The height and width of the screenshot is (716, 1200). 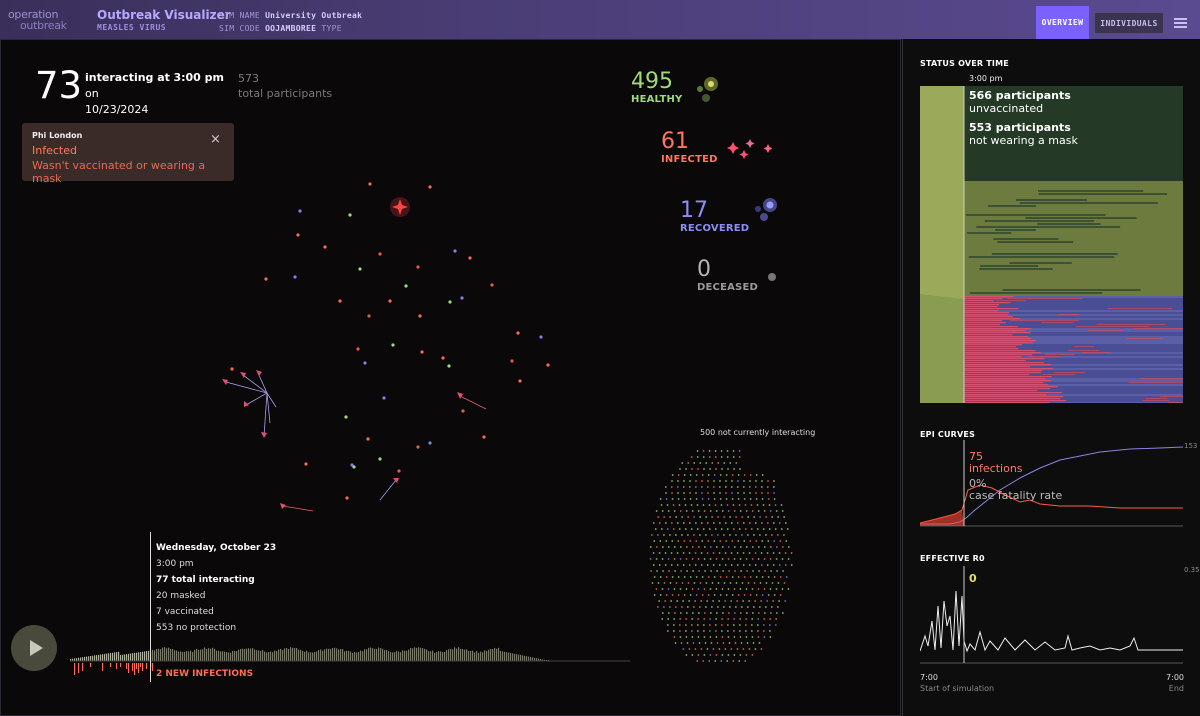 What do you see at coordinates (737, 179) in the screenshot?
I see `stat-icons` at bounding box center [737, 179].